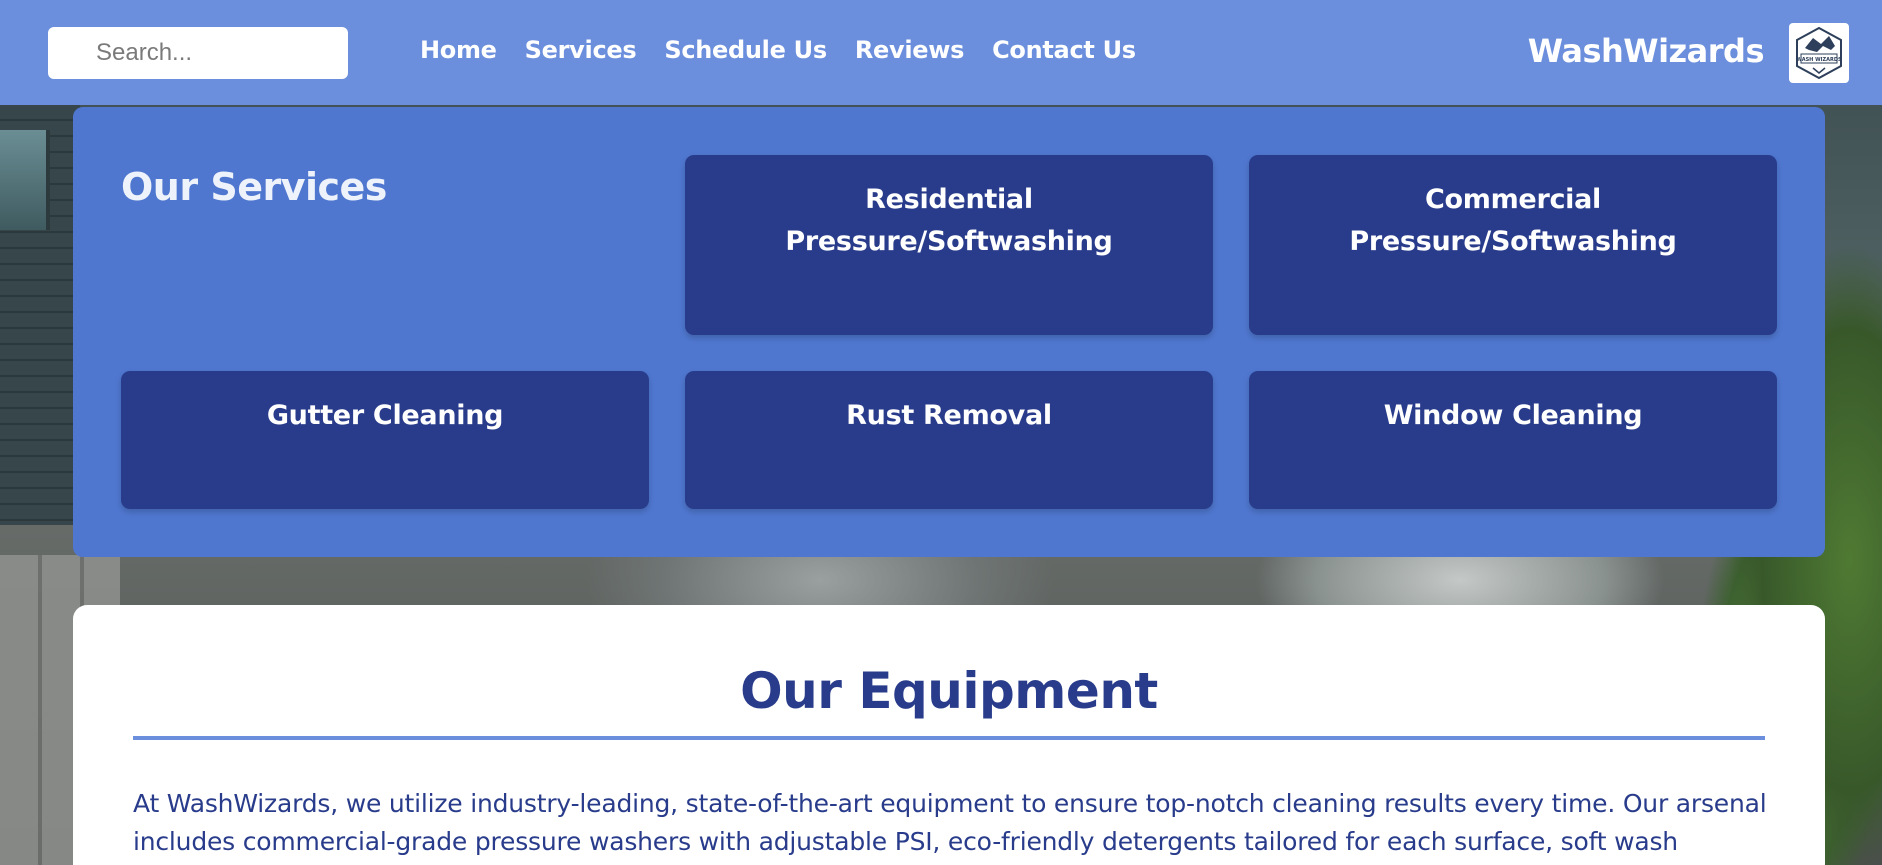 Image resolution: width=1882 pixels, height=865 pixels. Describe the element at coordinates (949, 440) in the screenshot. I see `service-card-rust-removal: Rust Removal` at that location.